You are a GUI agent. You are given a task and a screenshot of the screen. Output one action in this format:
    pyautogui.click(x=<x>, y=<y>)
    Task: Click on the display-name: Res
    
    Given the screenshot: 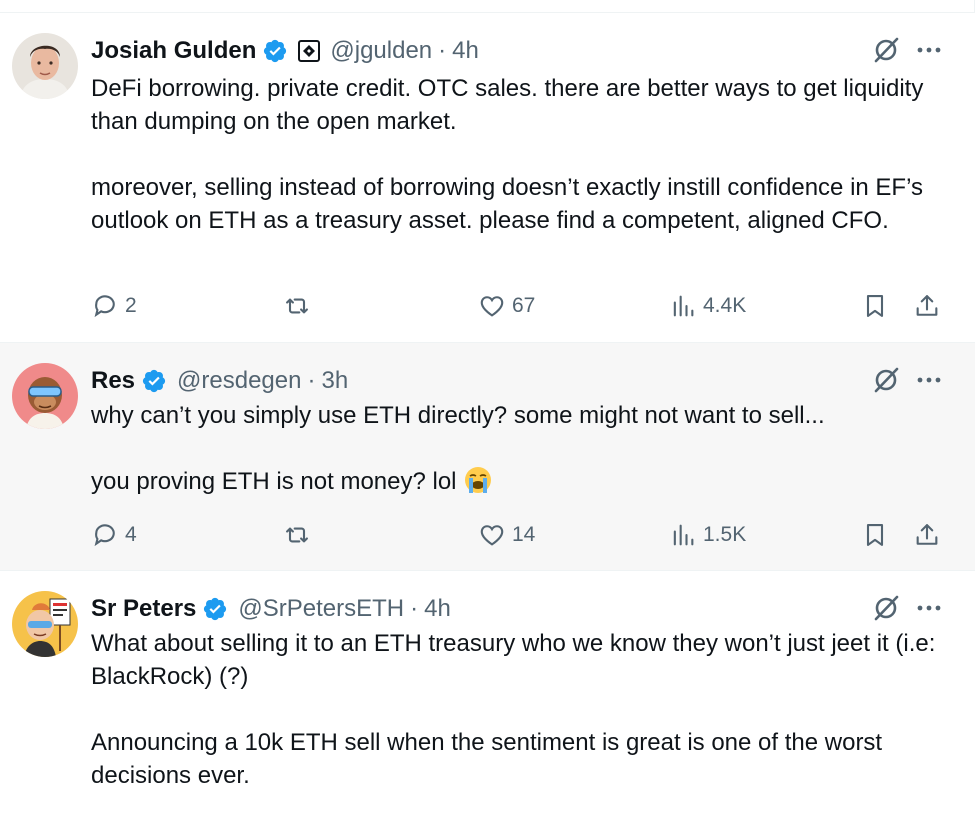 What is the action you would take?
    pyautogui.click(x=113, y=381)
    